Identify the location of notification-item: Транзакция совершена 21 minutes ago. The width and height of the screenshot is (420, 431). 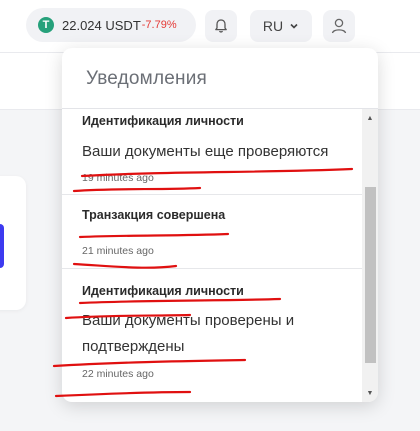
(212, 232).